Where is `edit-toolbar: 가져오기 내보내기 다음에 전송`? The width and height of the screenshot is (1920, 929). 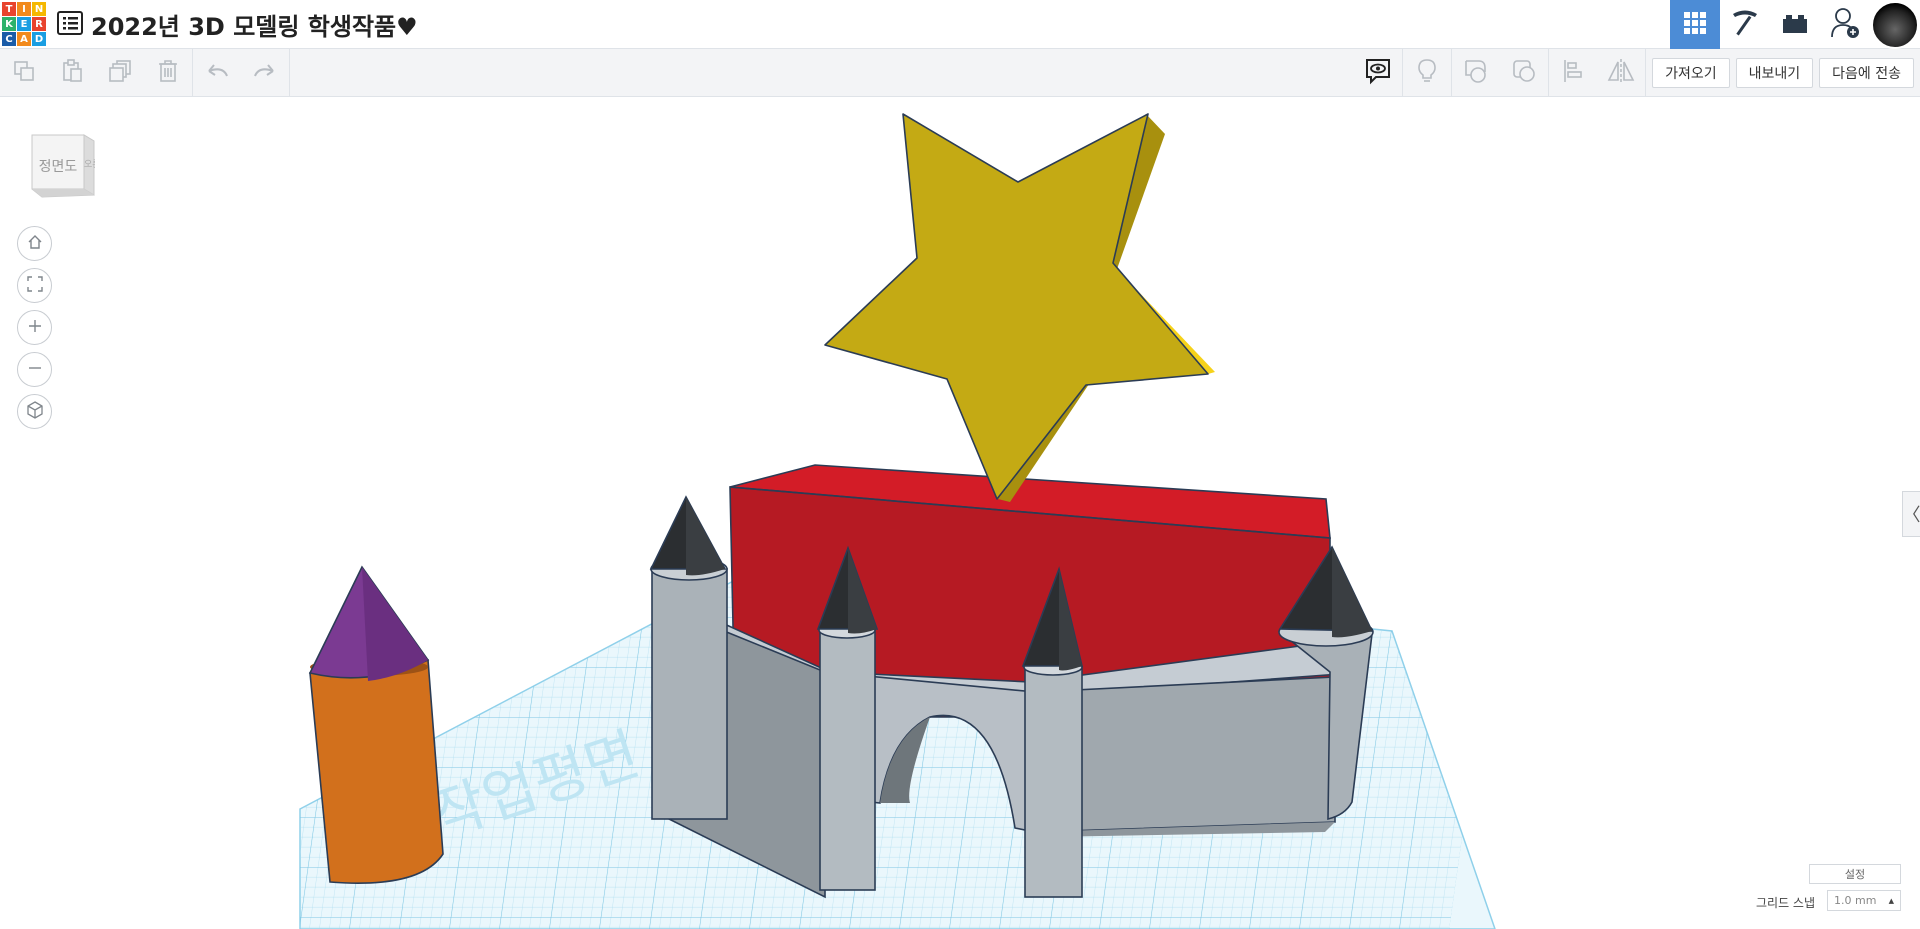 edit-toolbar: 가져오기 내보내기 다음에 전송 is located at coordinates (960, 73).